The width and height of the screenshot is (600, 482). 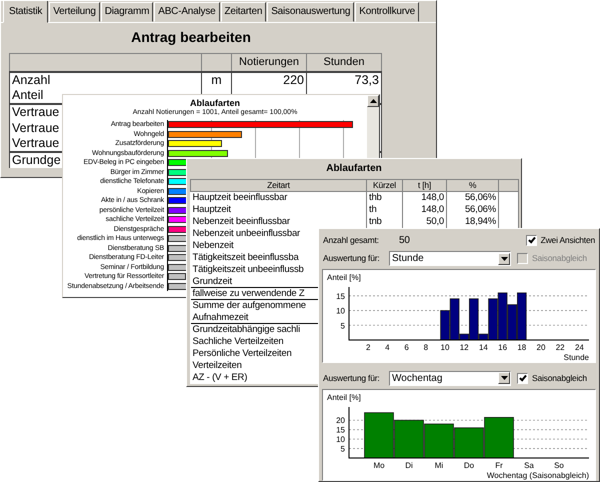 I want to click on axis-label: Wochentag (Saisonabgleich), so click(x=537, y=475).